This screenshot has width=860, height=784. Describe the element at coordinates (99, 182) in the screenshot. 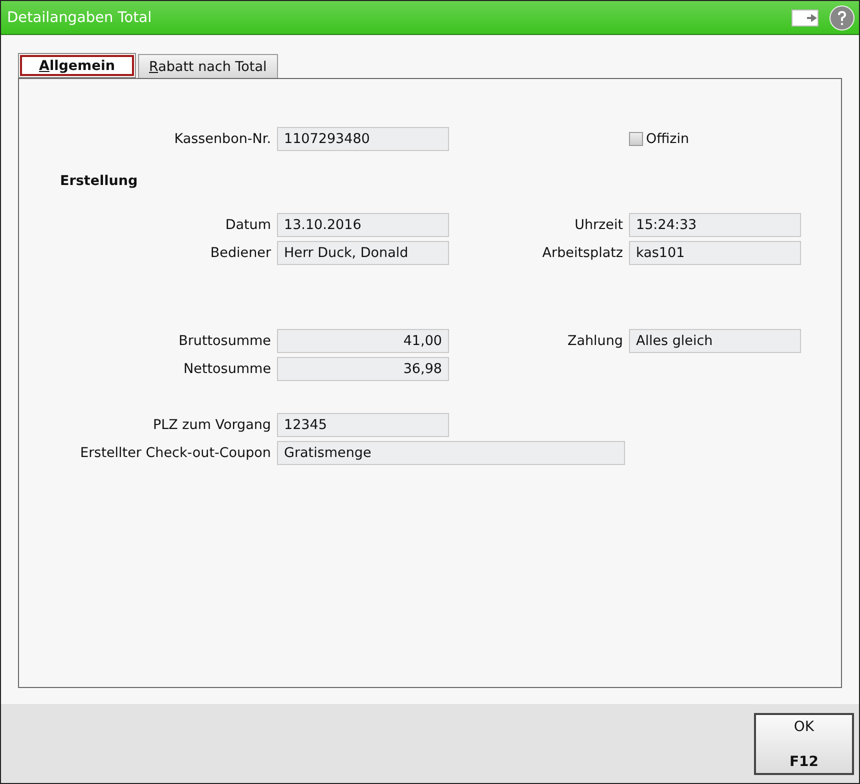

I see `section-heading: Erstellung` at that location.